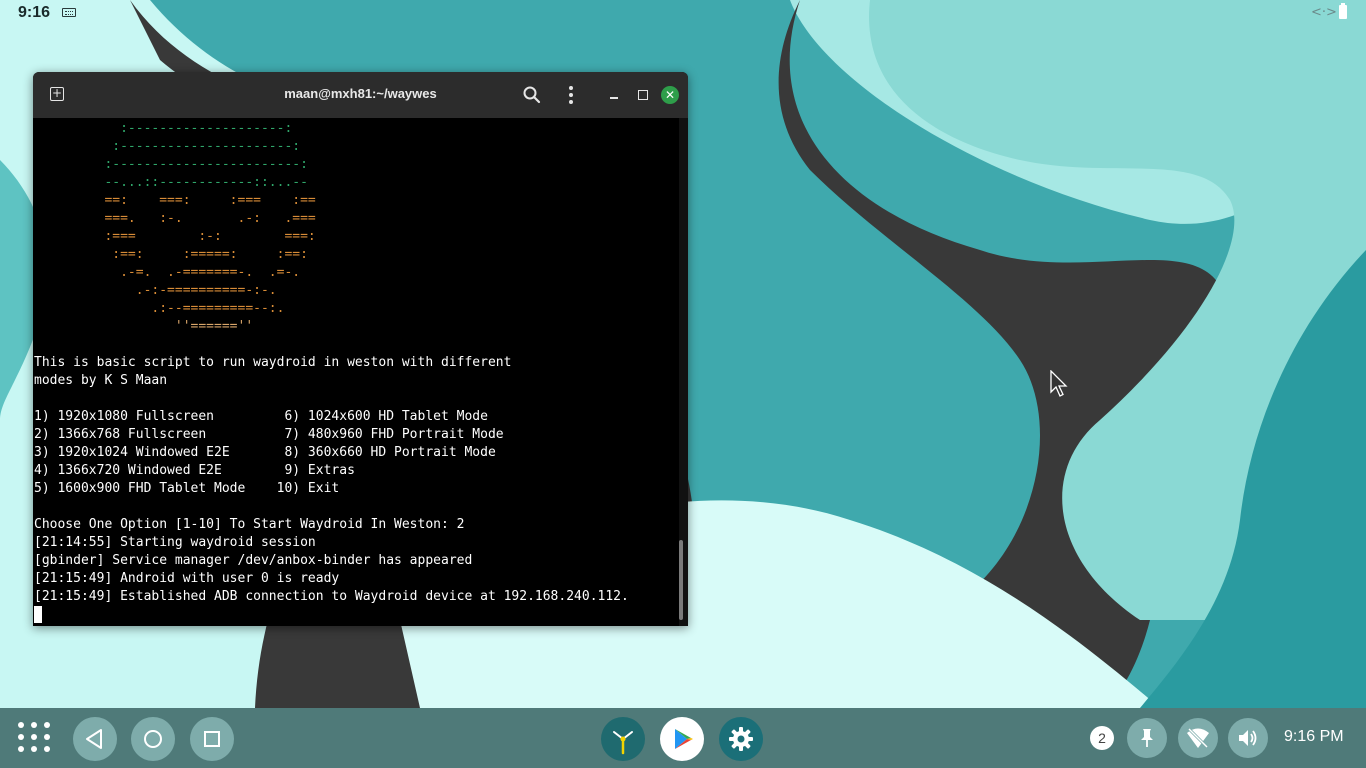  I want to click on ascii-art-line: ===. :-. .-: .===, so click(175, 218).